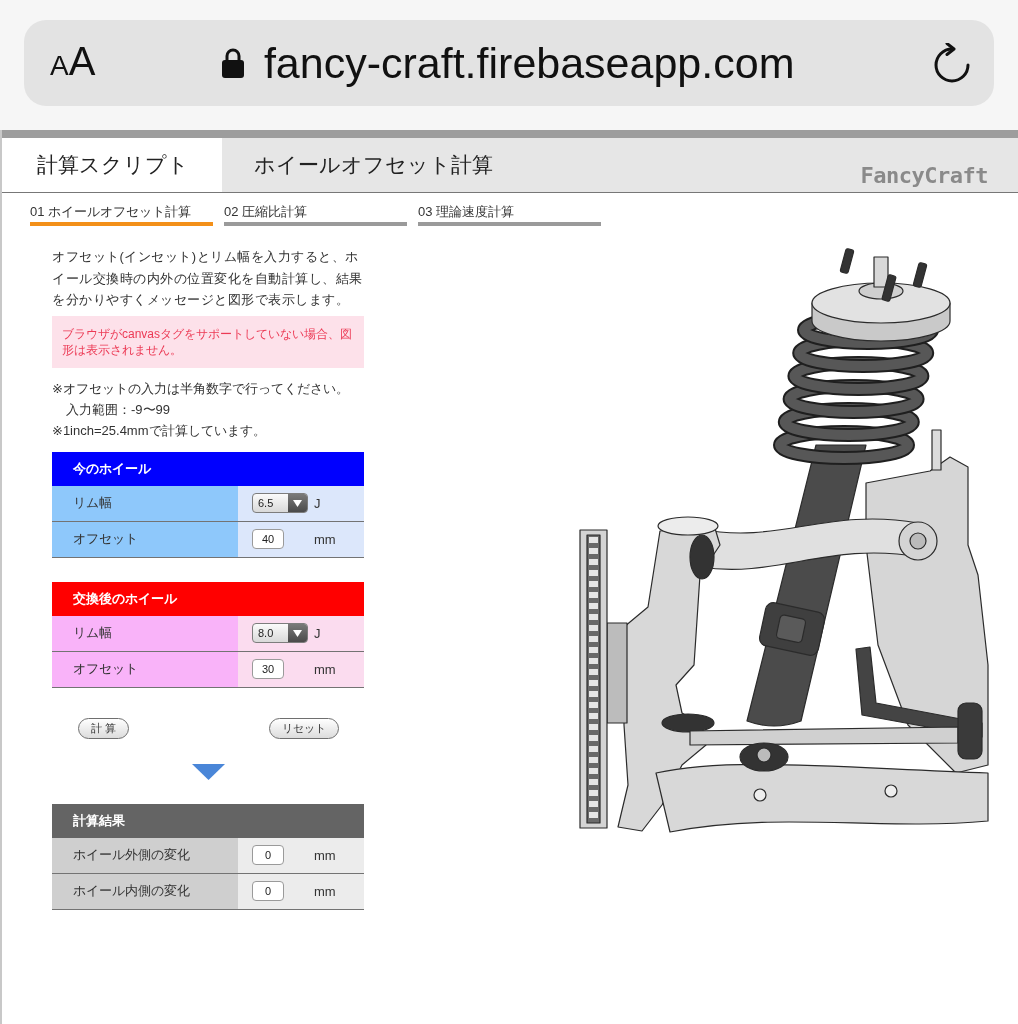 This screenshot has width=1018, height=1024. Describe the element at coordinates (159, 430) in the screenshot. I see `note-text: ※1inch=25.4mmで計算しています。` at that location.